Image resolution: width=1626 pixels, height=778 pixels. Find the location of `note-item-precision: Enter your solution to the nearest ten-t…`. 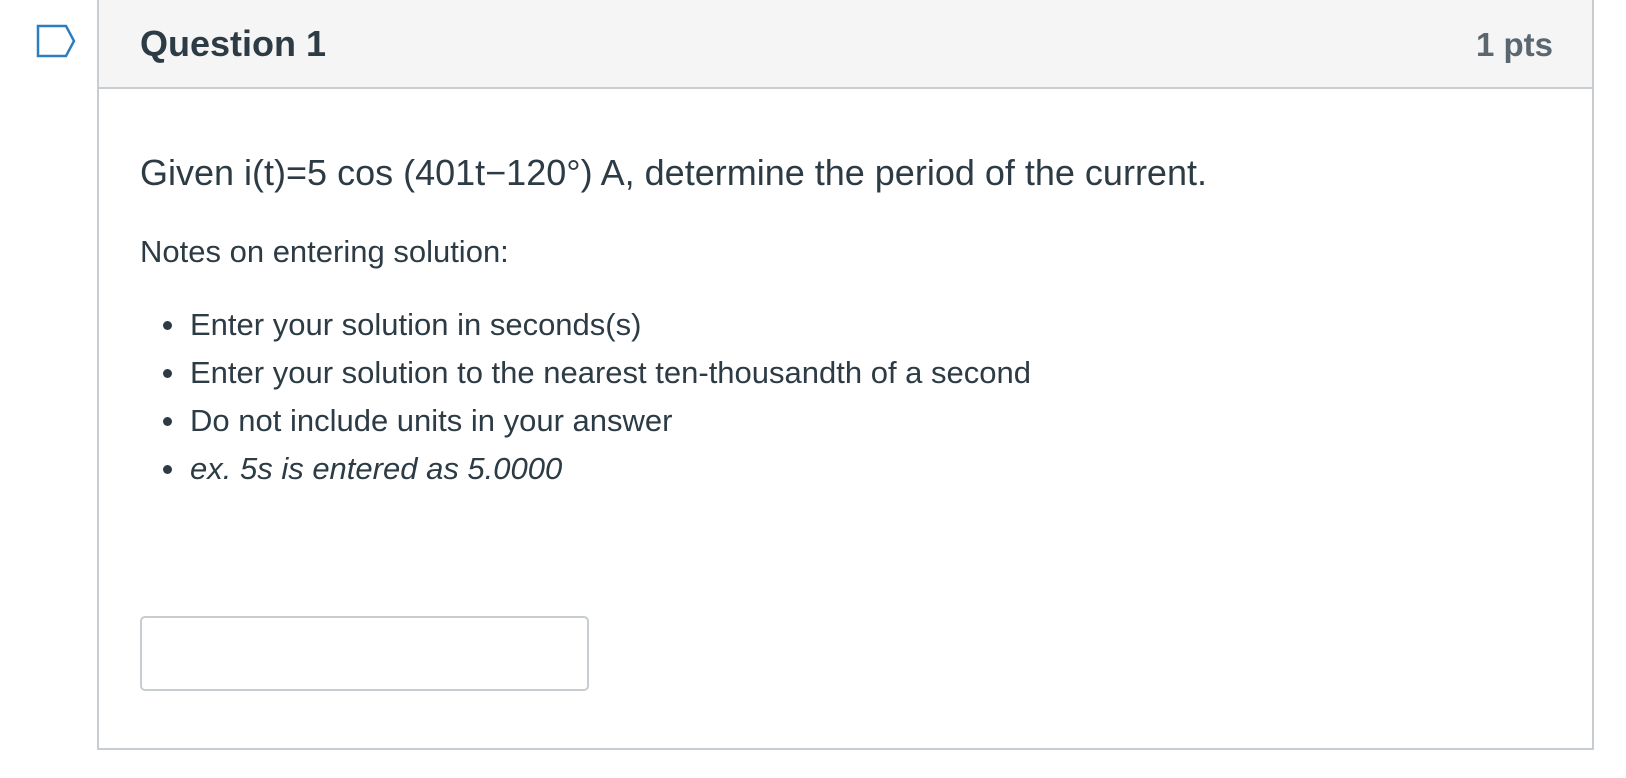

note-item-precision: Enter your solution to the nearest ten-t… is located at coordinates (585, 373).